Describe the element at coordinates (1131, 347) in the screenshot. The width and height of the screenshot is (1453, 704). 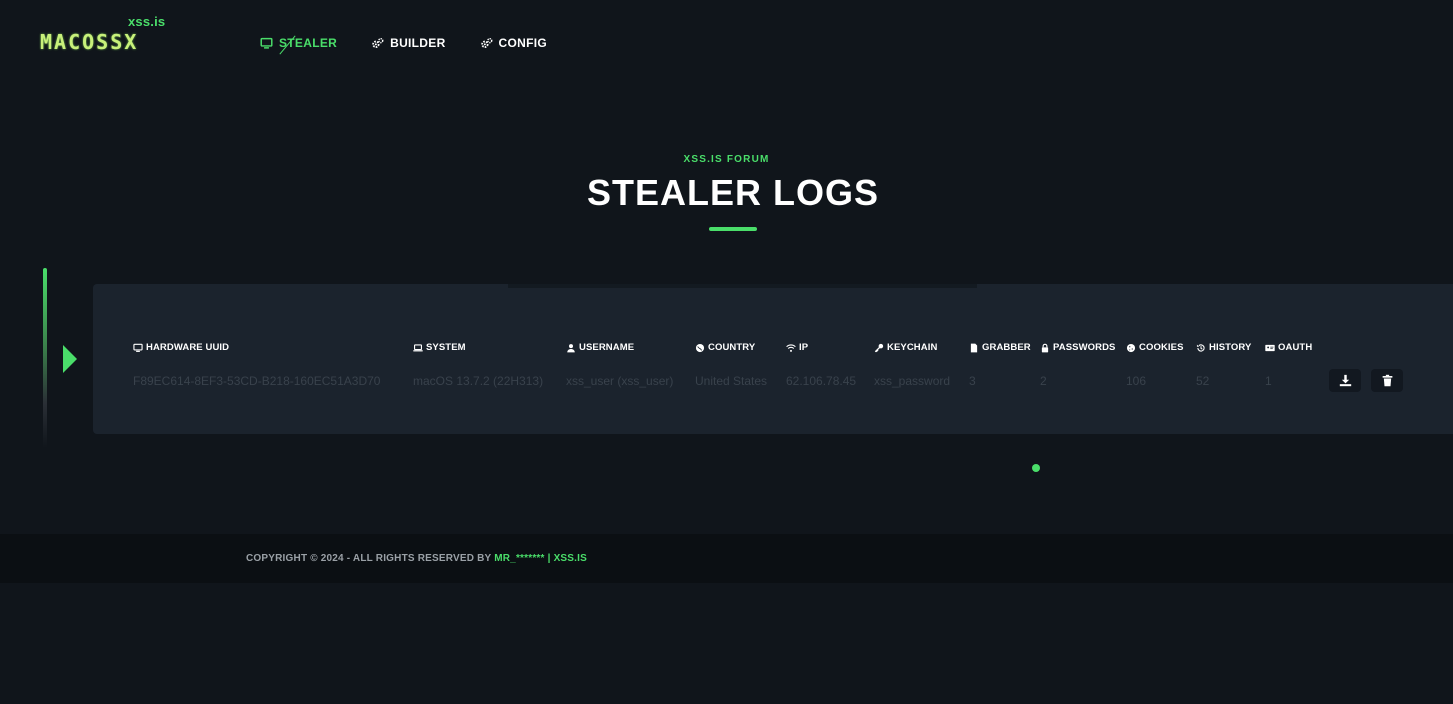
I see `cookie-icon` at that location.